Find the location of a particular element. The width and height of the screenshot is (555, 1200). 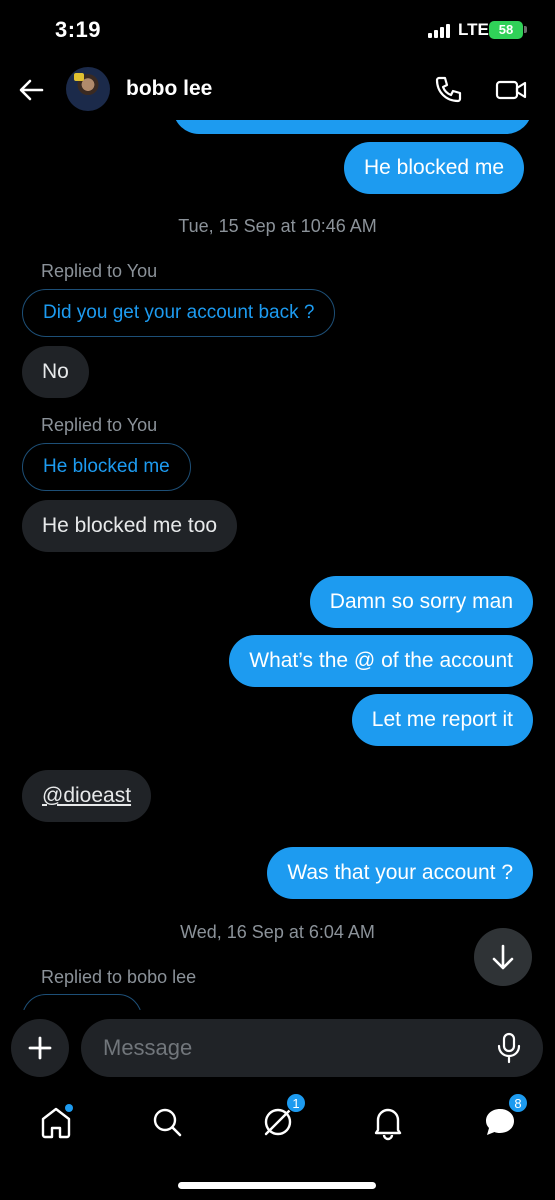

tab-notifications is located at coordinates (388, 1122).